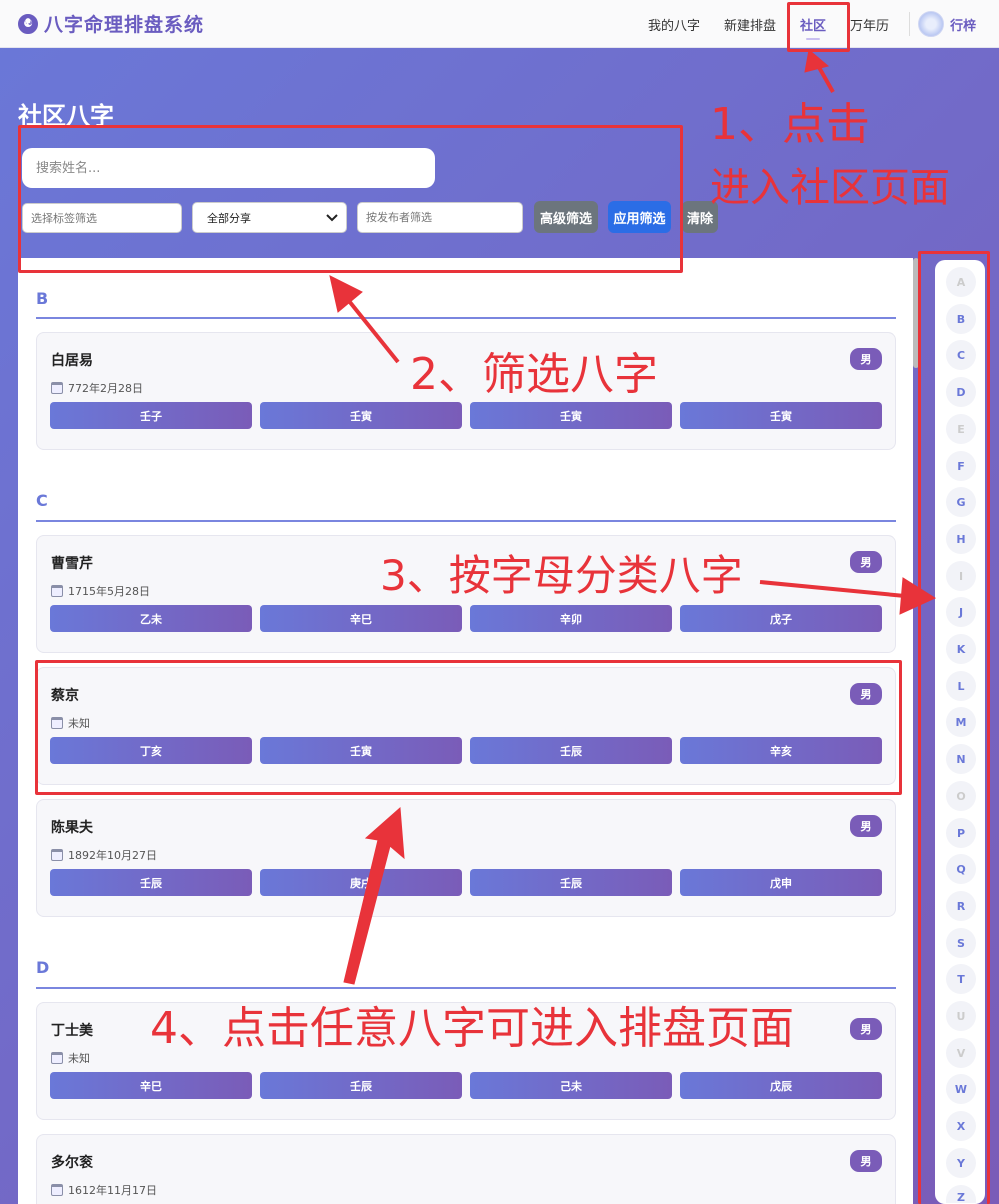 The height and width of the screenshot is (1204, 999). I want to click on pillar-hour: 戊辰, so click(781, 1085).